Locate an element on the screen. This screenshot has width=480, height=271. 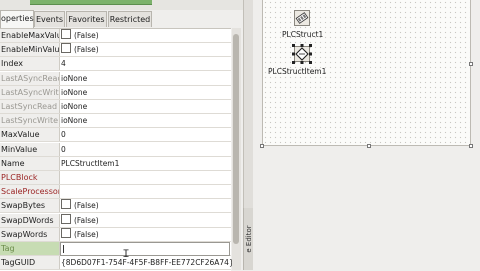
property-value-text: 4 is located at coordinates (63, 64).